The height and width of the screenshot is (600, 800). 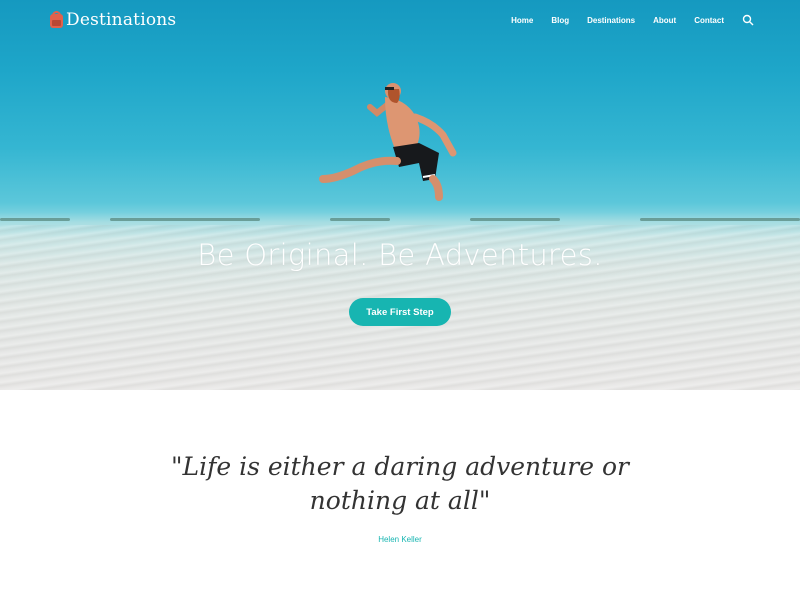 I want to click on jumping-man-image, so click(x=388, y=142).